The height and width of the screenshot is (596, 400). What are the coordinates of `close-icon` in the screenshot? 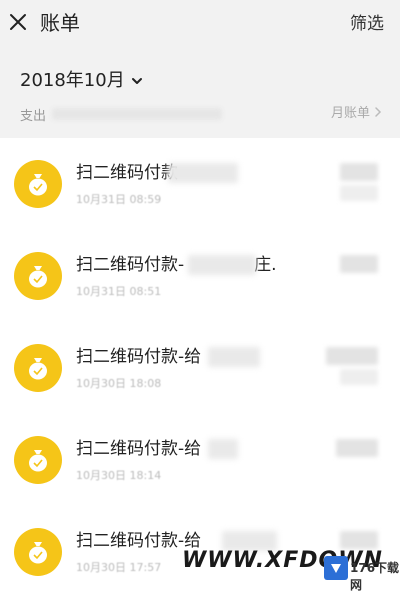 It's located at (18, 22).